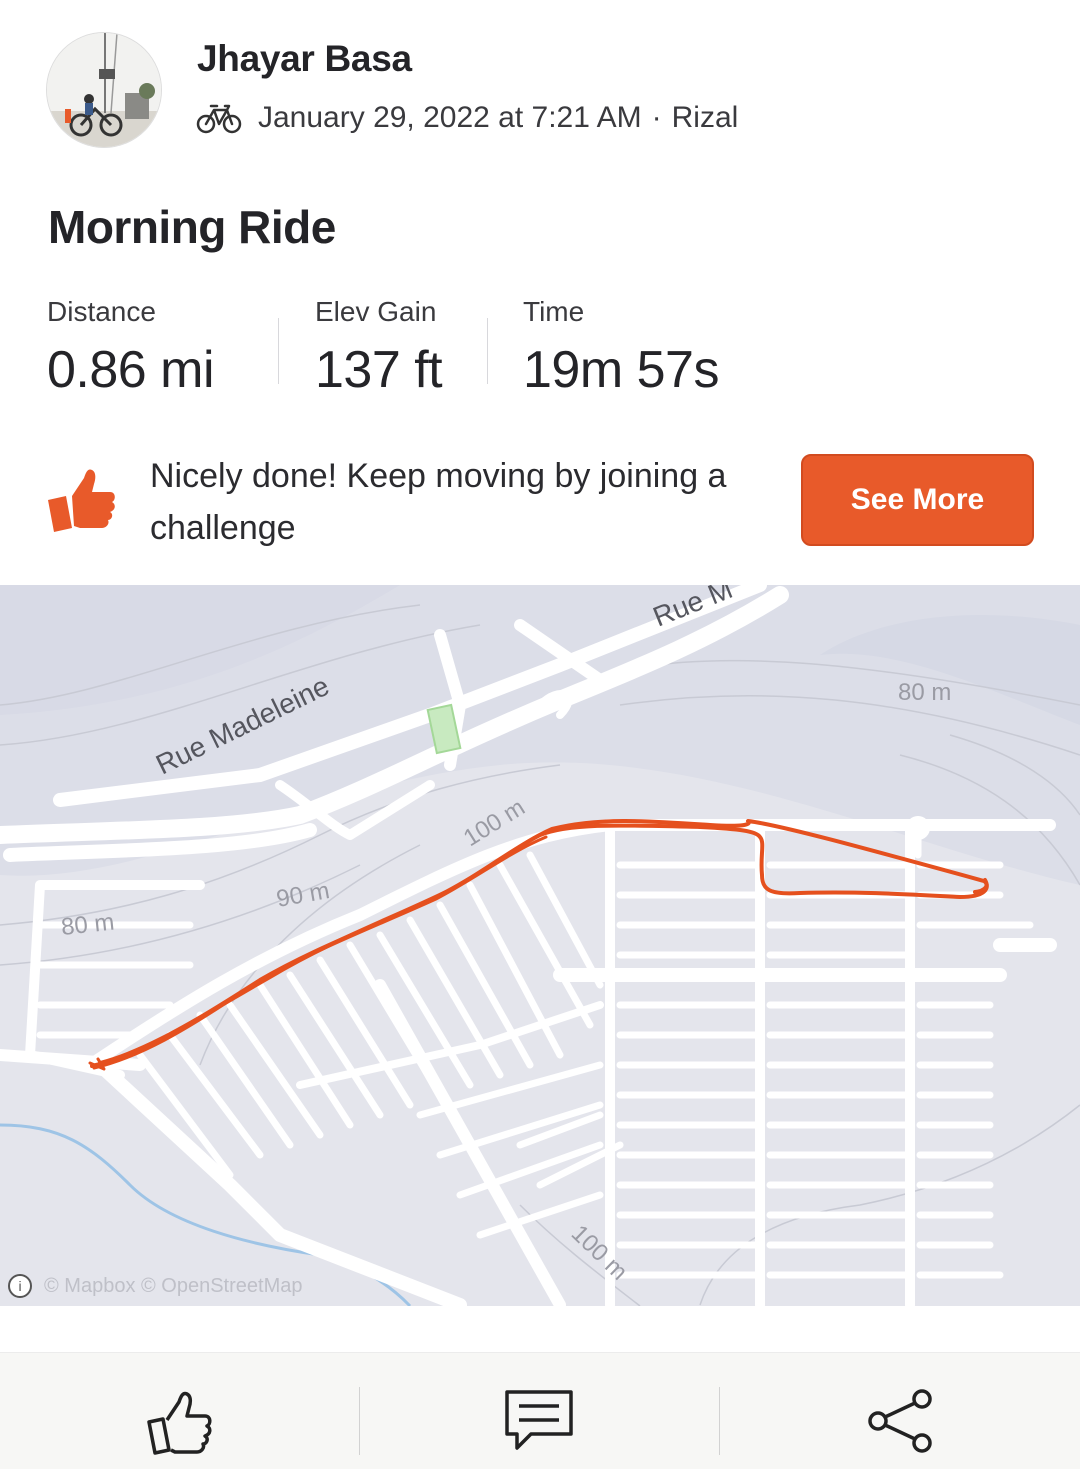 The width and height of the screenshot is (1080, 1469). Describe the element at coordinates (304, 59) in the screenshot. I see `athlete-name: Jhayar Basa` at that location.